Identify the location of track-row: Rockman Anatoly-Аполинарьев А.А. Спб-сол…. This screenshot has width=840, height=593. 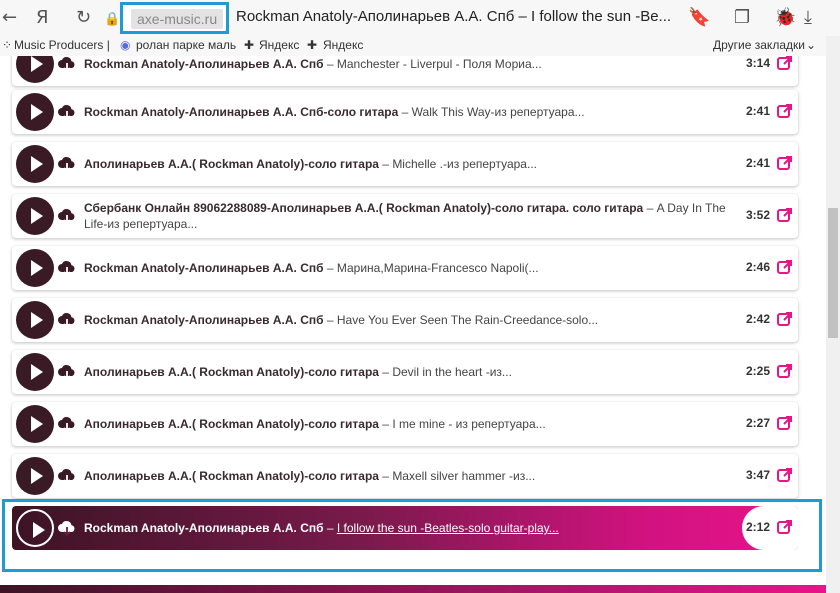
(405, 112).